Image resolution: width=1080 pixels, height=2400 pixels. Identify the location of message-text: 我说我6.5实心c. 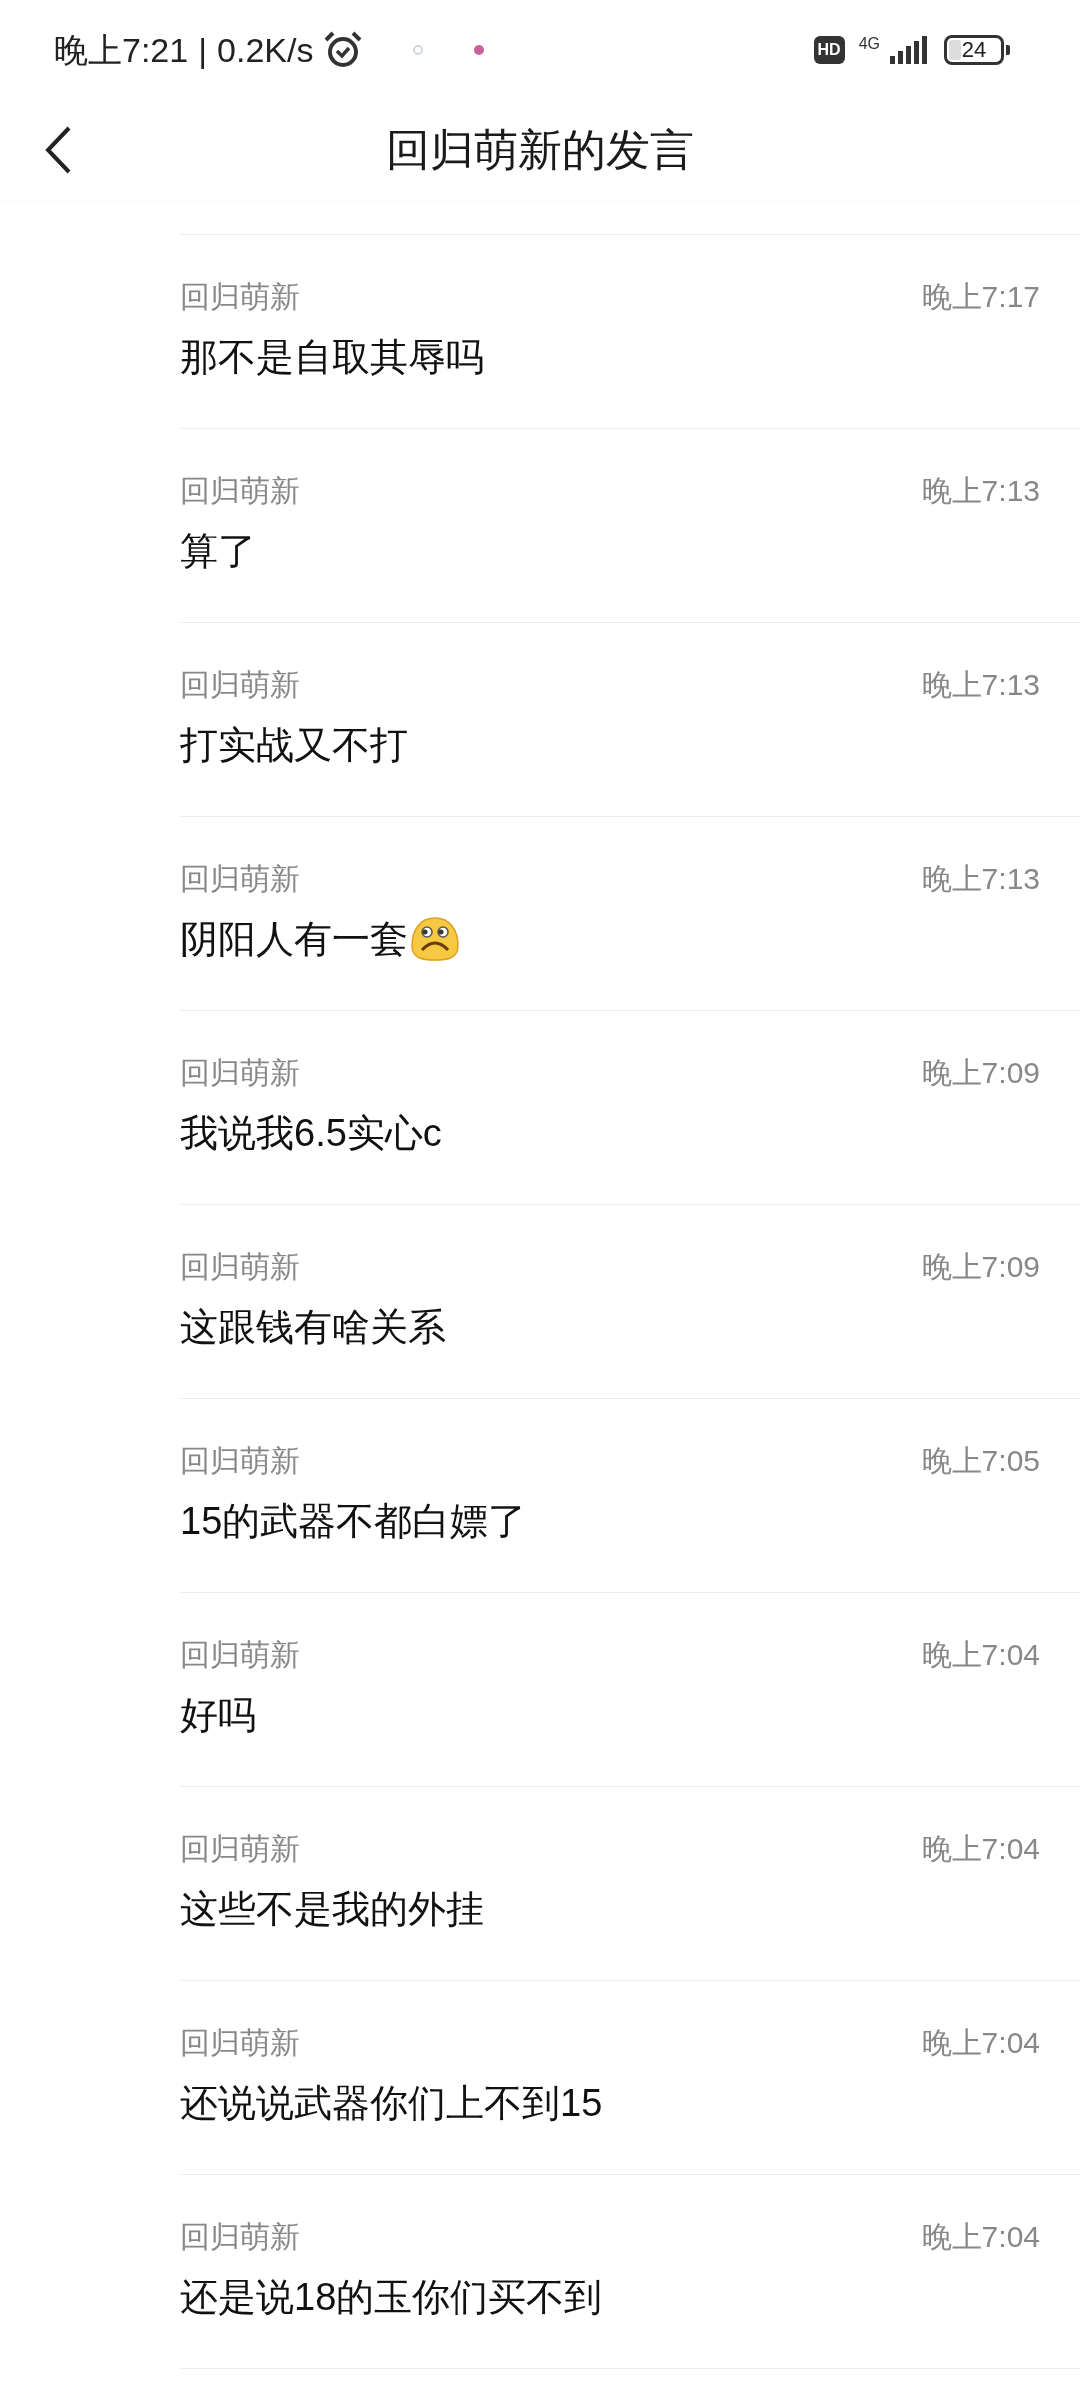
(311, 1133).